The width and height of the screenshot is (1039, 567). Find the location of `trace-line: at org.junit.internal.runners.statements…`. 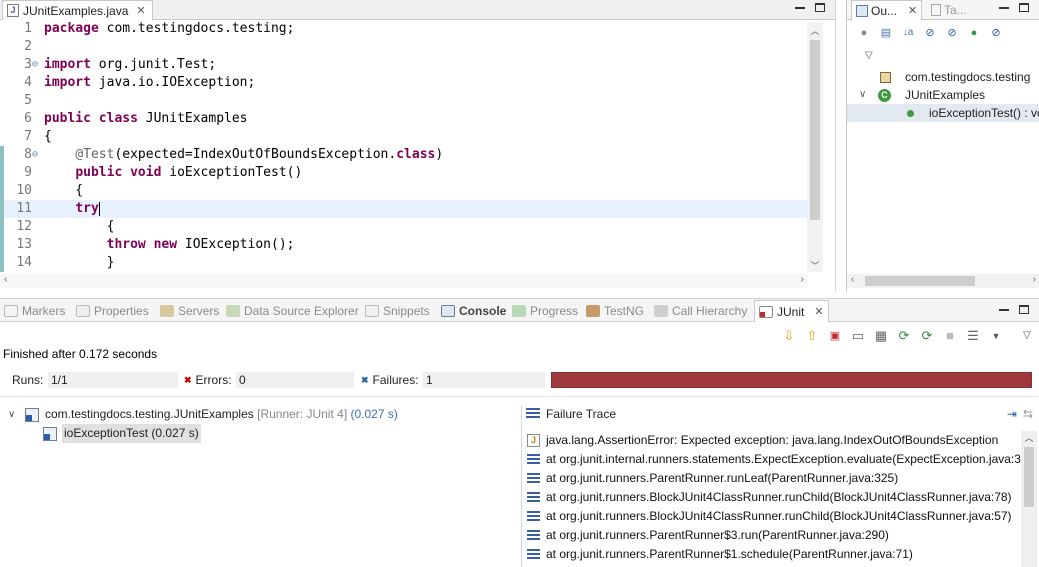

trace-line: at org.junit.internal.runners.statements… is located at coordinates (777, 459).